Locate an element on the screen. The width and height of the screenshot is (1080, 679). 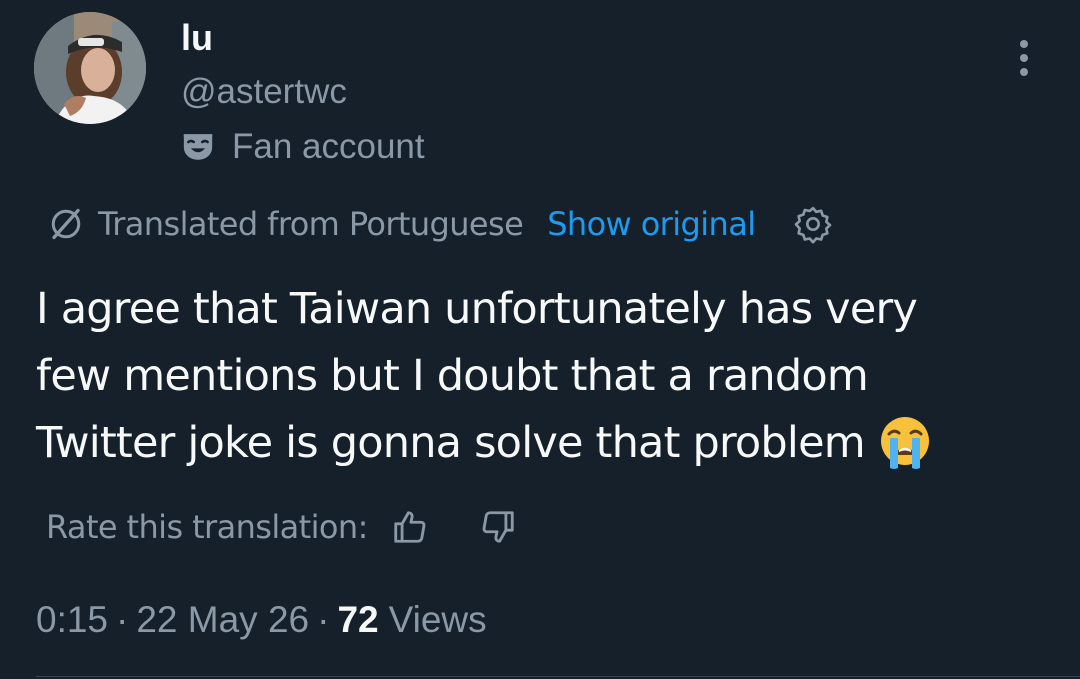
translated-from-text: Translated from Portuguese is located at coordinates (311, 224).